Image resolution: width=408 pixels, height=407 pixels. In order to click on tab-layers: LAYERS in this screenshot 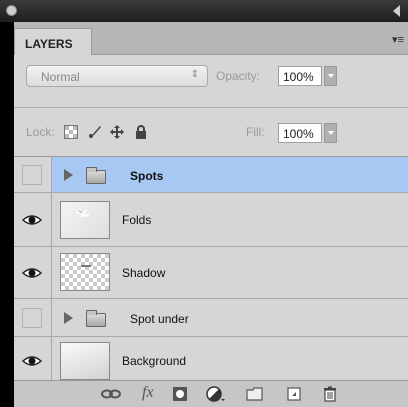, I will do `click(53, 41)`.